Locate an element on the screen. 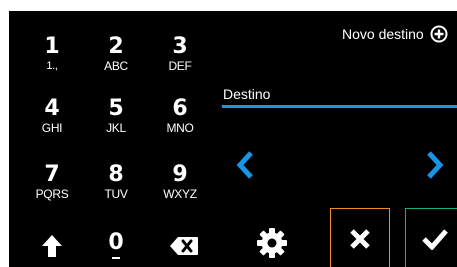 Image resolution: width=457 pixels, height=267 pixels. cancel-button is located at coordinates (360, 237).